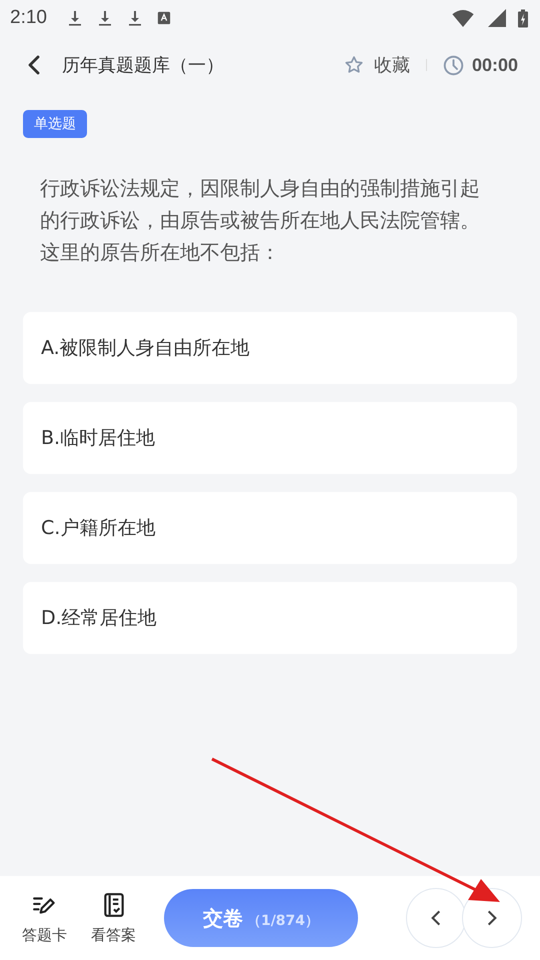 The width and height of the screenshot is (540, 960). Describe the element at coordinates (270, 528) in the screenshot. I see `answer-option: C.户籍所在地` at that location.